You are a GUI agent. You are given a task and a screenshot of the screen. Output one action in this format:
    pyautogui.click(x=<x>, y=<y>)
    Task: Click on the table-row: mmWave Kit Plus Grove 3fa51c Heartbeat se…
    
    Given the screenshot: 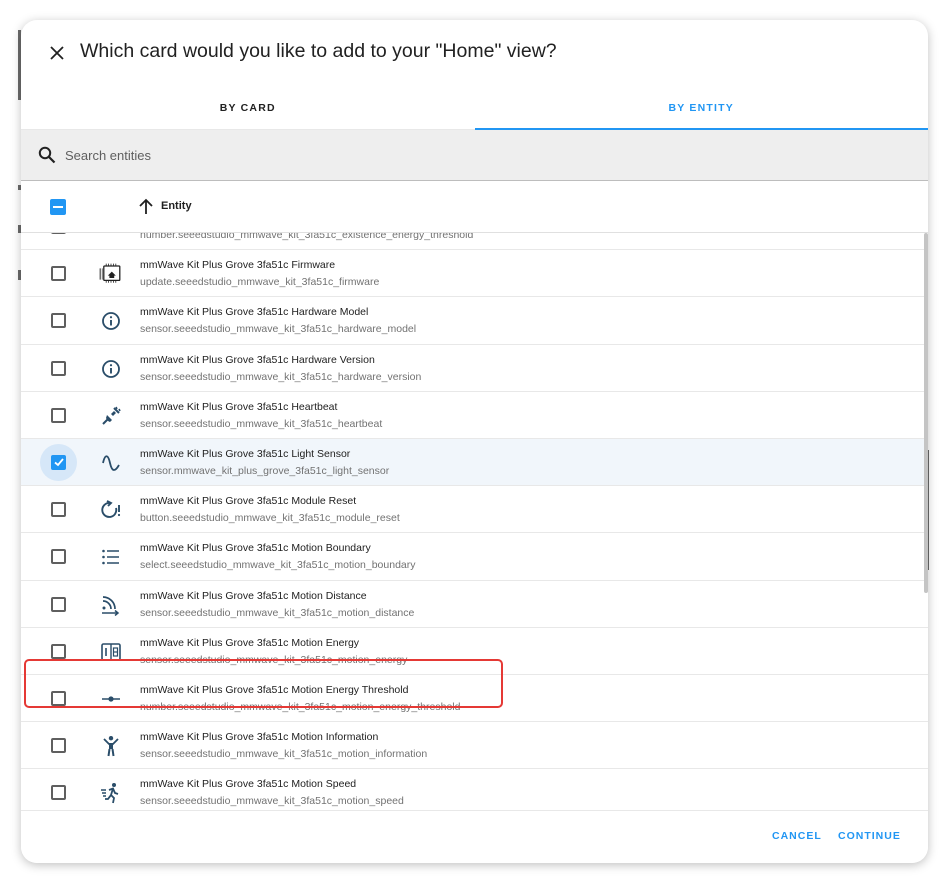 What is the action you would take?
    pyautogui.click(x=474, y=415)
    